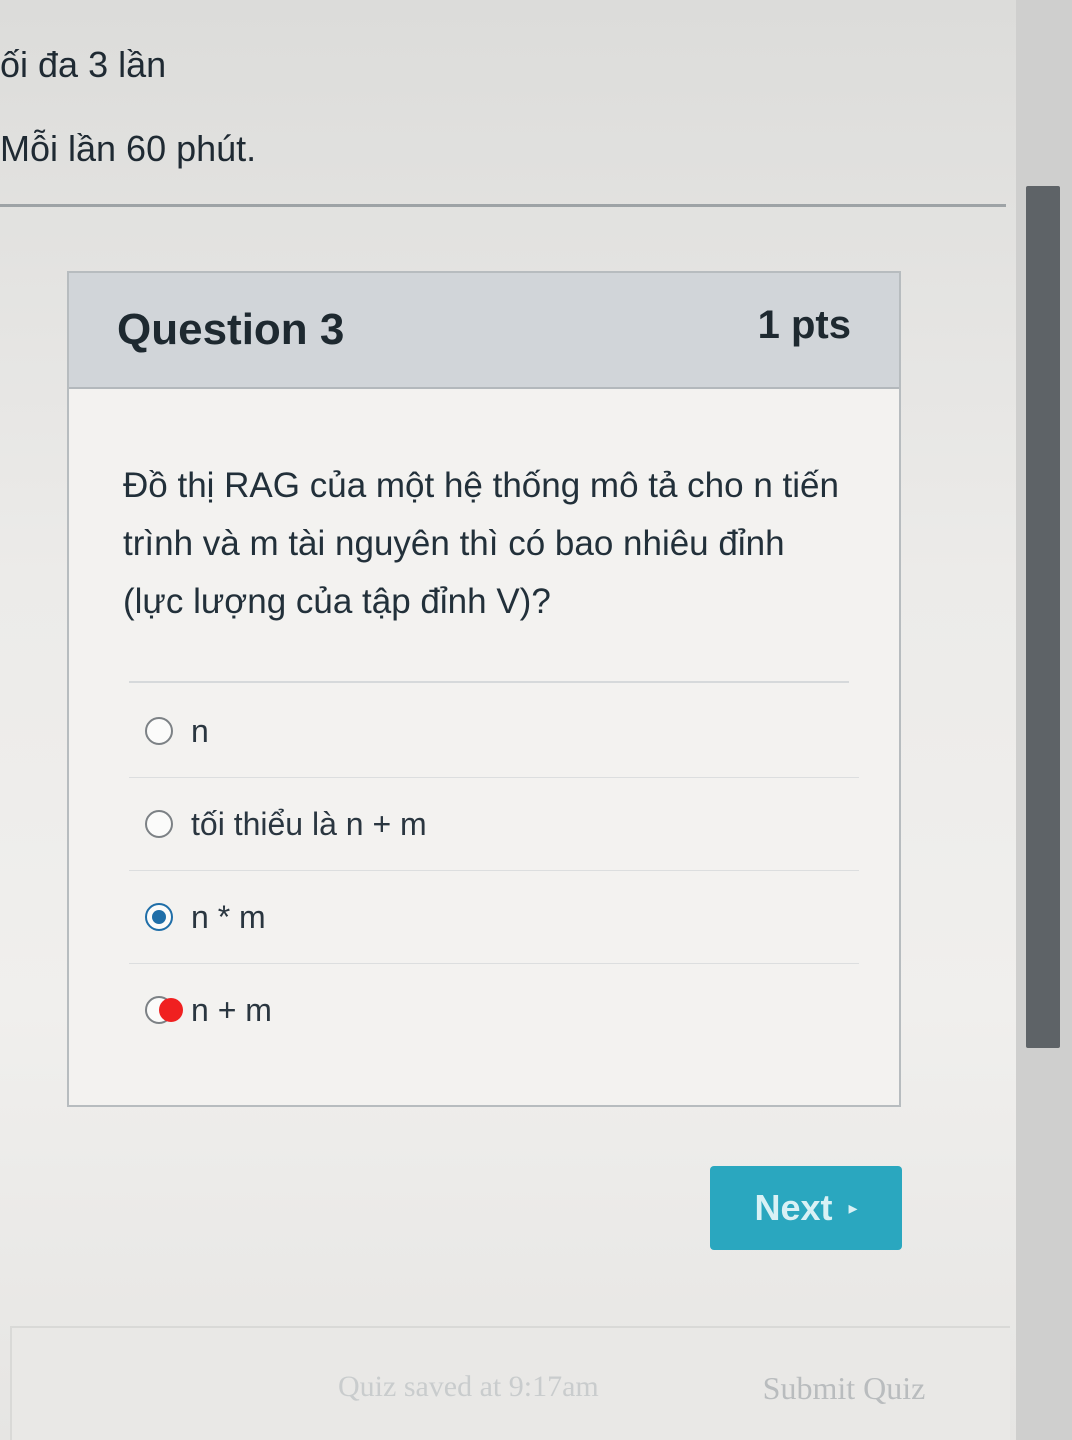 This screenshot has height=1440, width=1072. I want to click on answer-label: n + m, so click(231, 1009).